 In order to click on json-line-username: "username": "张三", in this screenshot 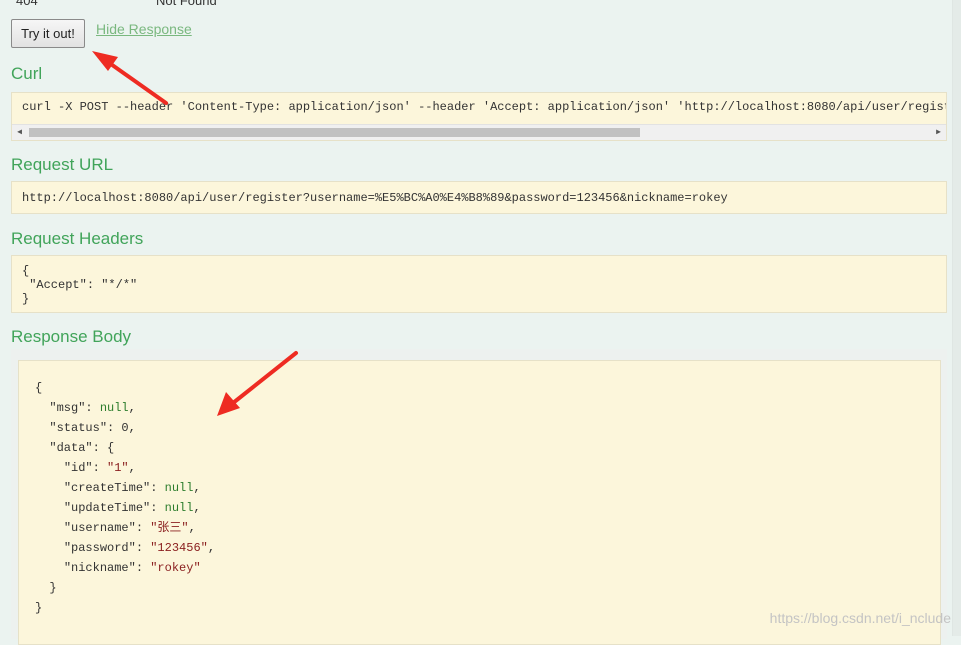, I will do `click(129, 528)`.